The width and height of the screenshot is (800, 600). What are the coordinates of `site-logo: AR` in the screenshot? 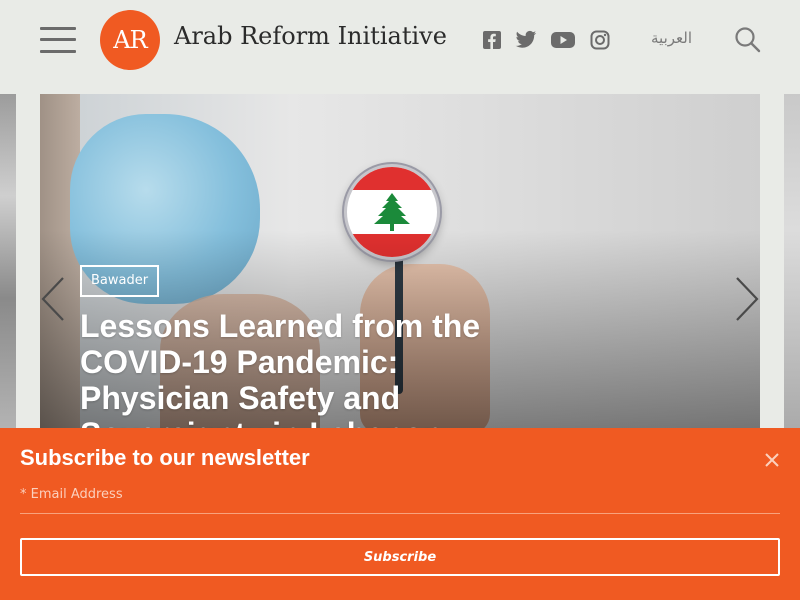 It's located at (130, 40).